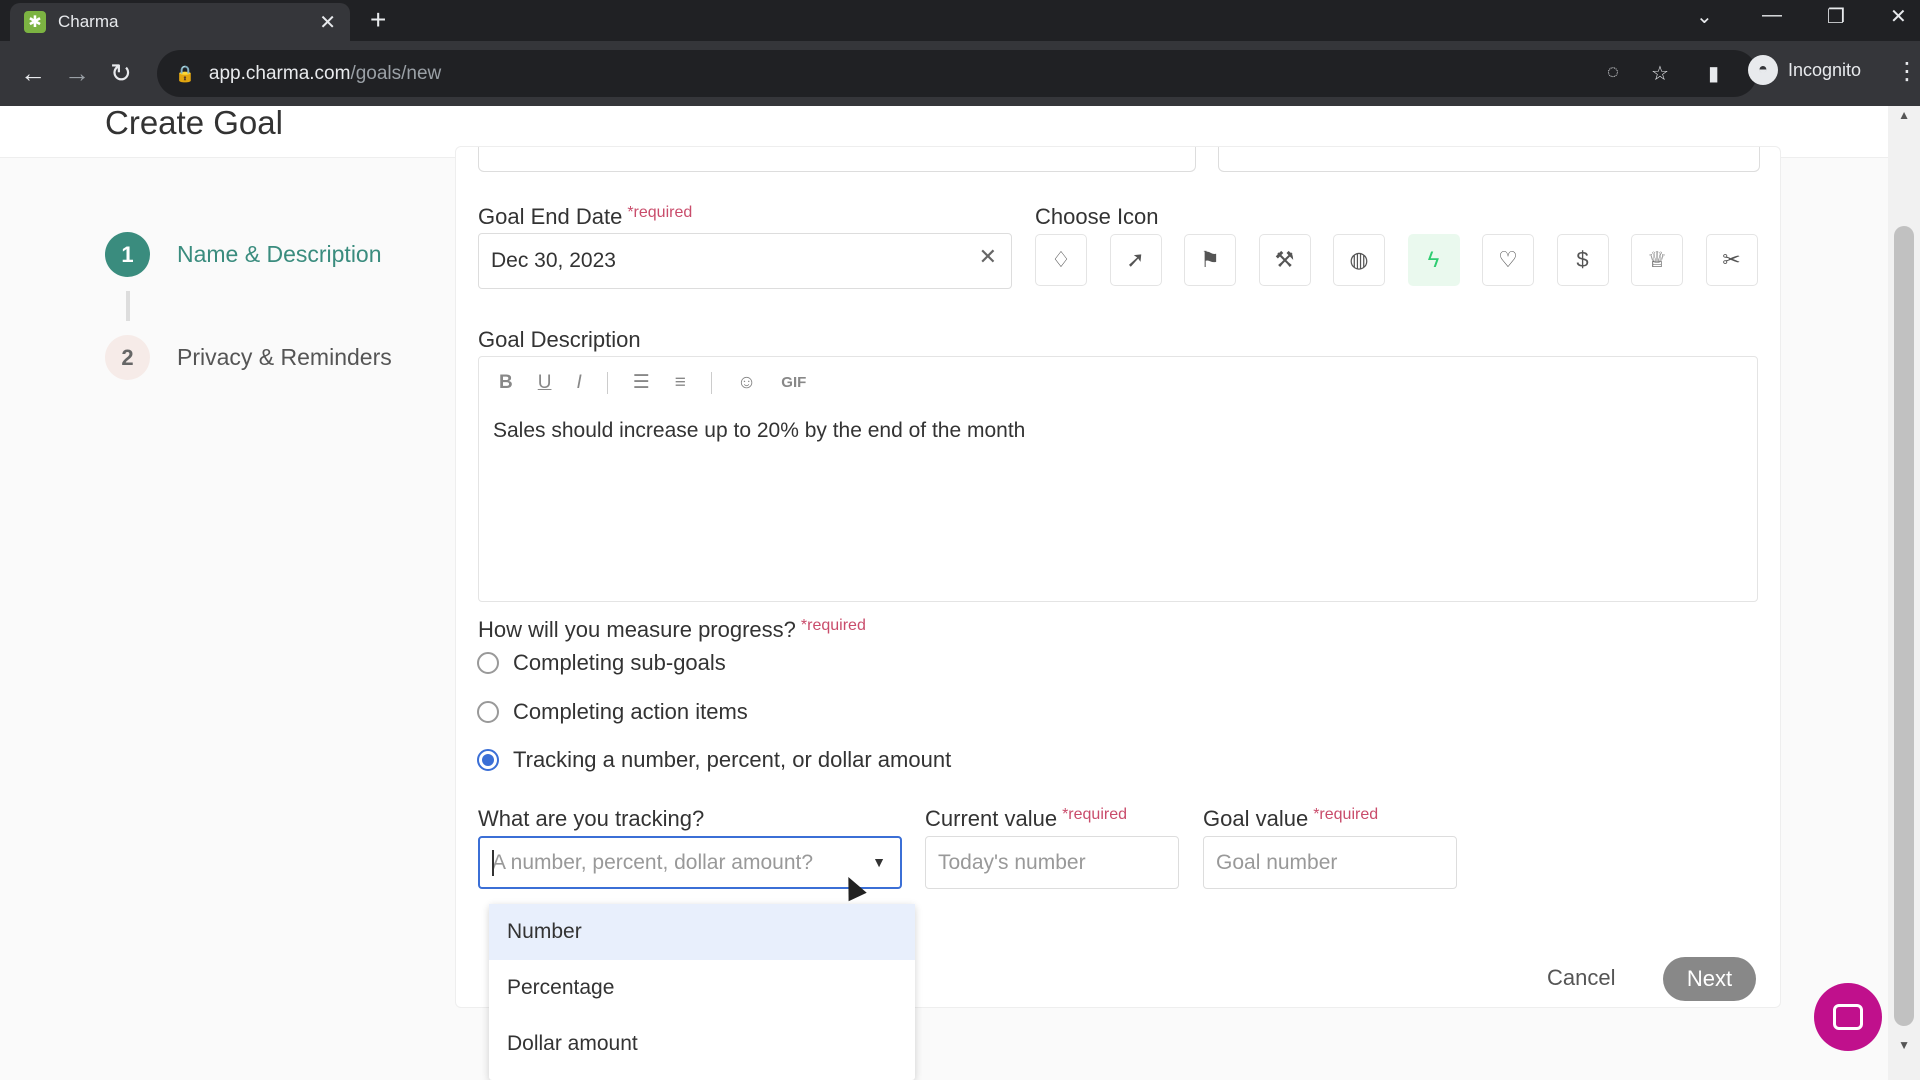 This screenshot has height=1080, width=1920. I want to click on trophy-icon: ♕, so click(1657, 260).